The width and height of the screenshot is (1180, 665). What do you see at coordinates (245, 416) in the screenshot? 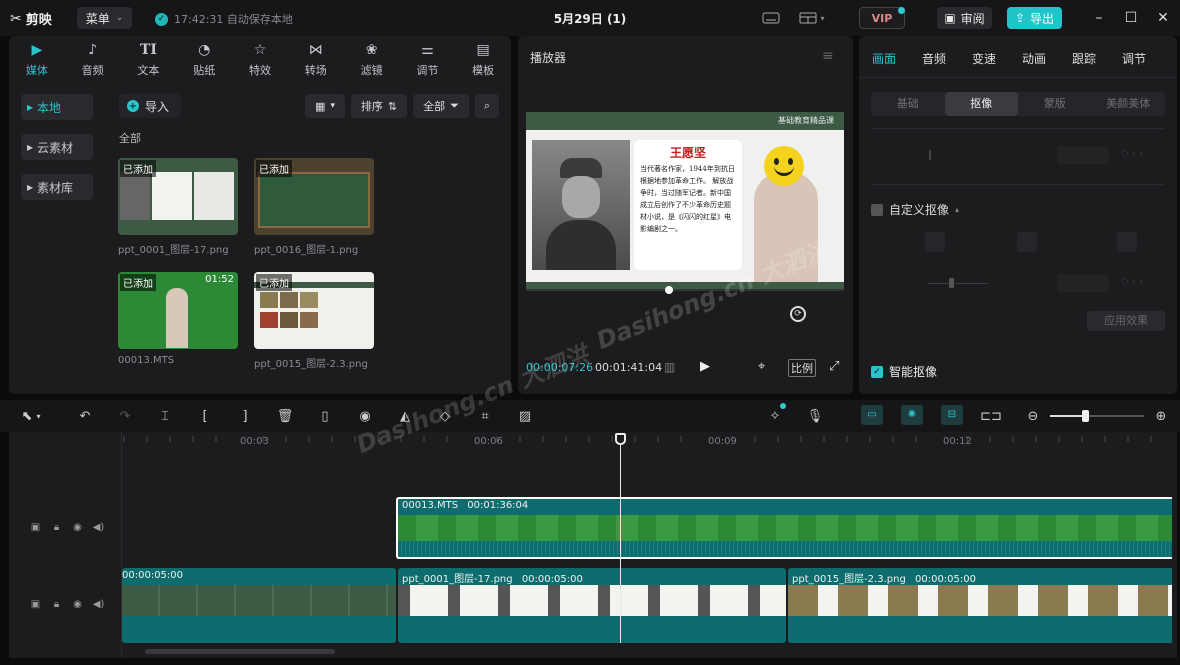
I see `split-right-icon: ]` at bounding box center [245, 416].